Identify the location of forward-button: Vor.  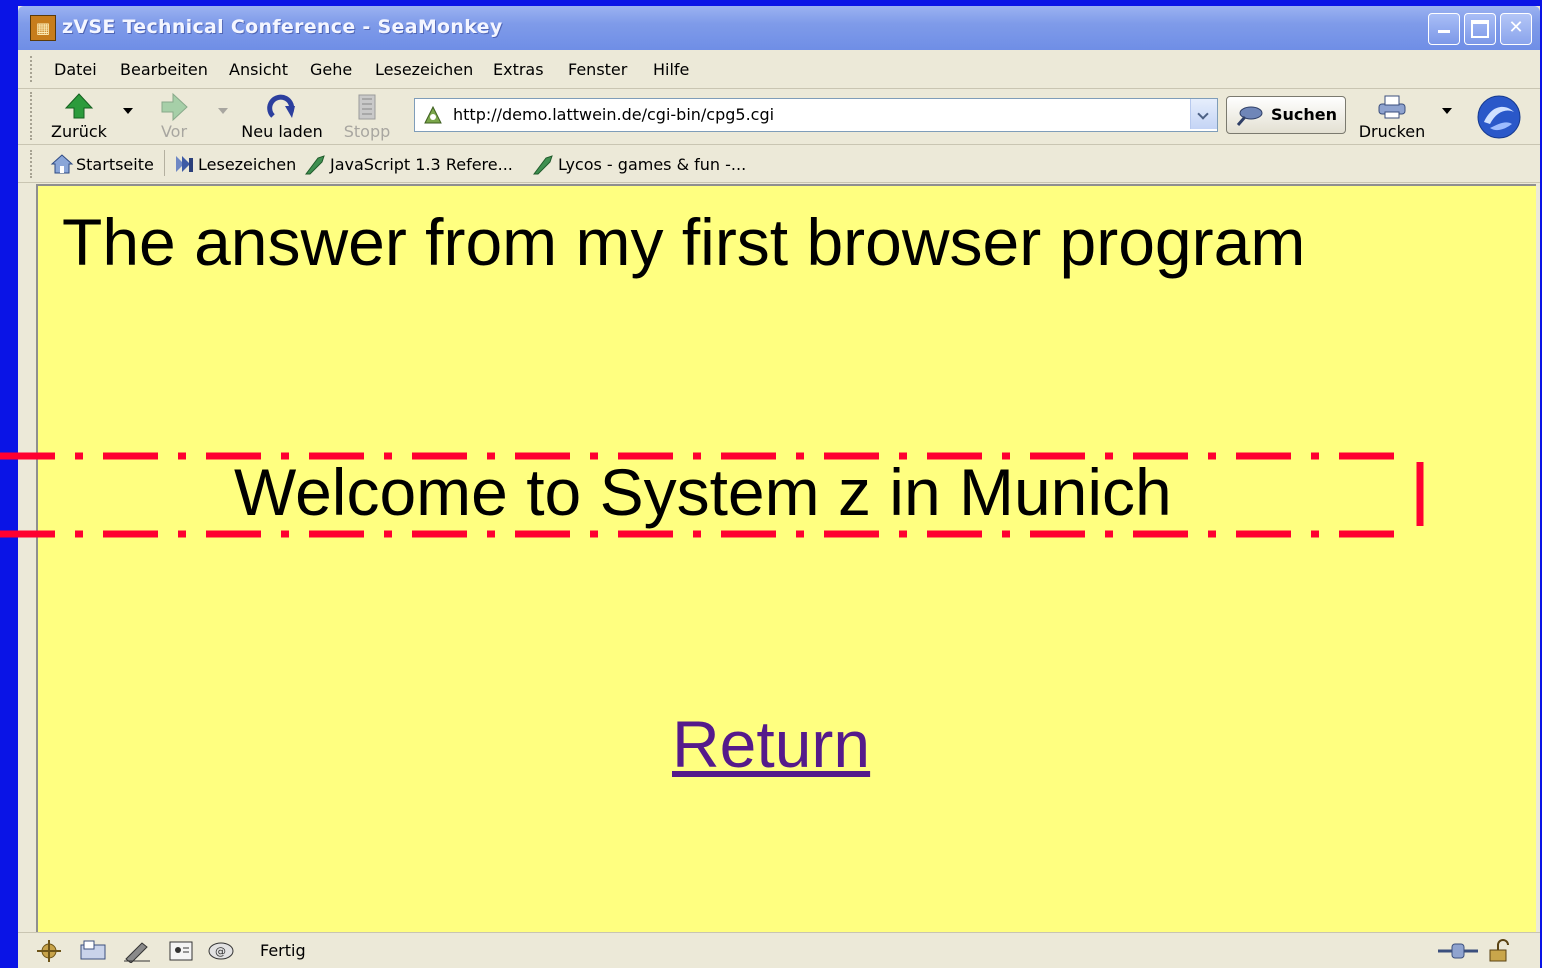
(174, 116).